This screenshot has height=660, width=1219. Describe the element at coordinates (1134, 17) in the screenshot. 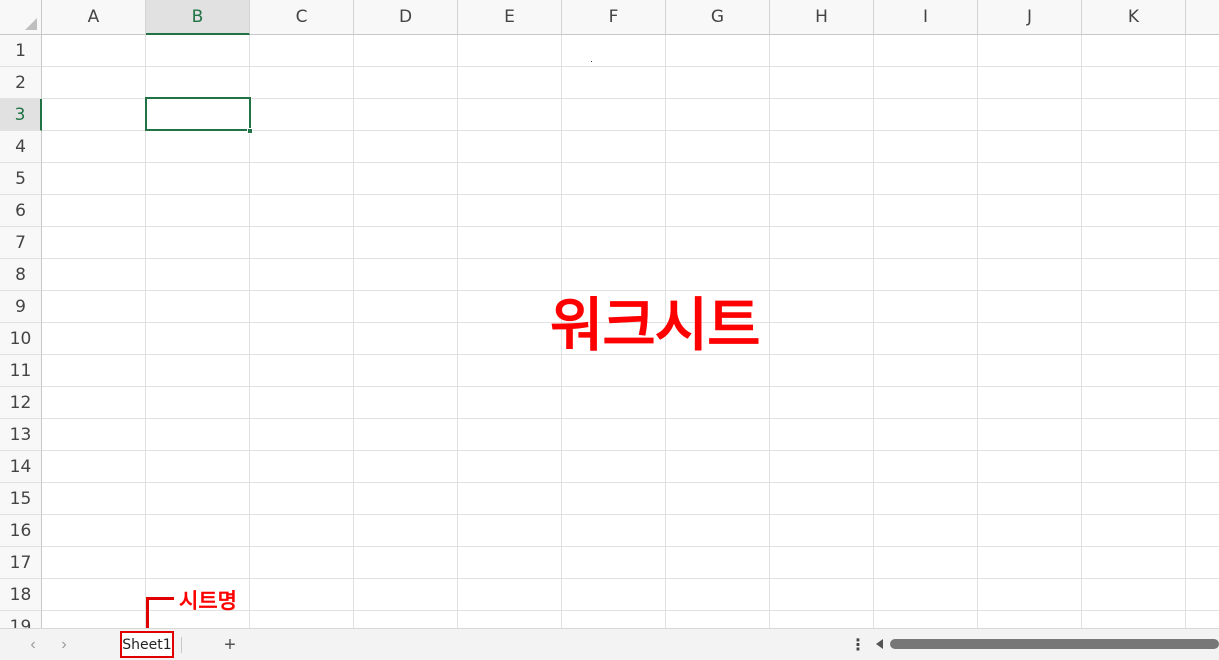

I see `column-header-k: K` at that location.